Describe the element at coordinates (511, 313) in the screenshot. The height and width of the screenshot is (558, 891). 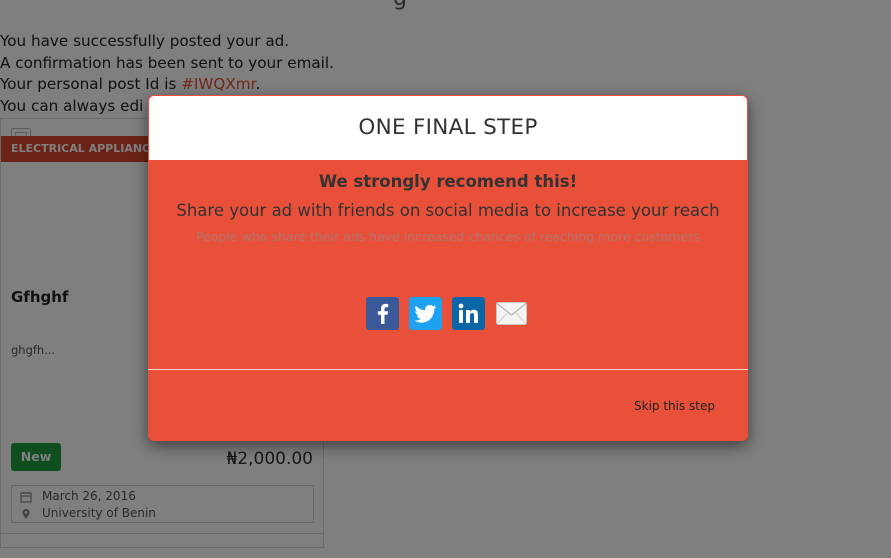
I see `mail-icon` at that location.